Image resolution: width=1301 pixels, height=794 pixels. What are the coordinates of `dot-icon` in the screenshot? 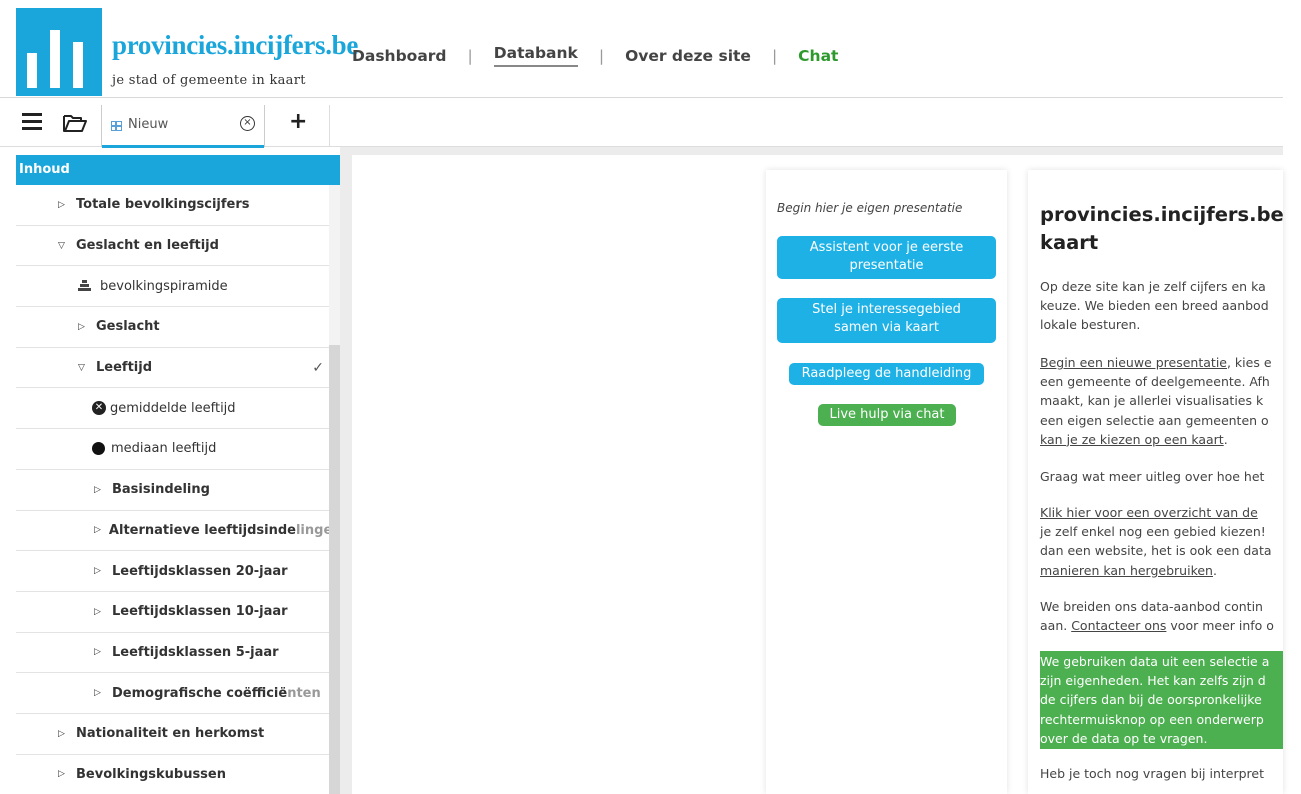 It's located at (98, 449).